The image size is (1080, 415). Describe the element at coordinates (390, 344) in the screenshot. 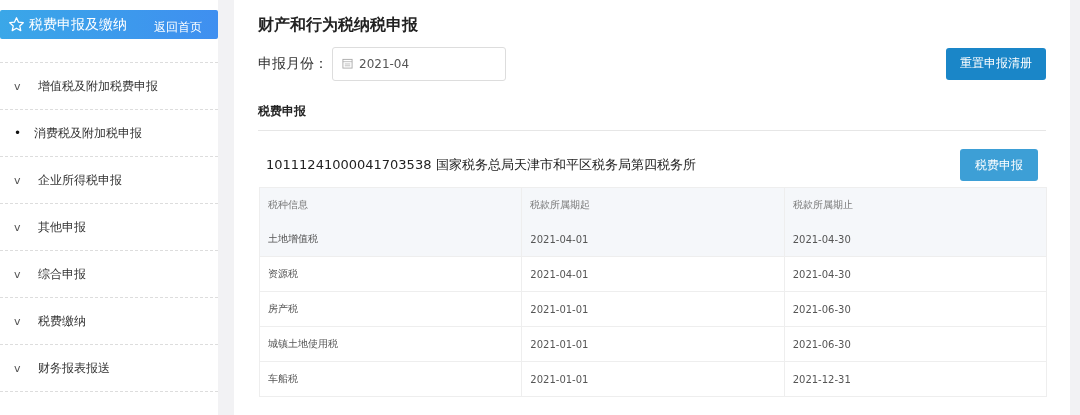

I see `table-cell: 城镇土地使用税` at that location.